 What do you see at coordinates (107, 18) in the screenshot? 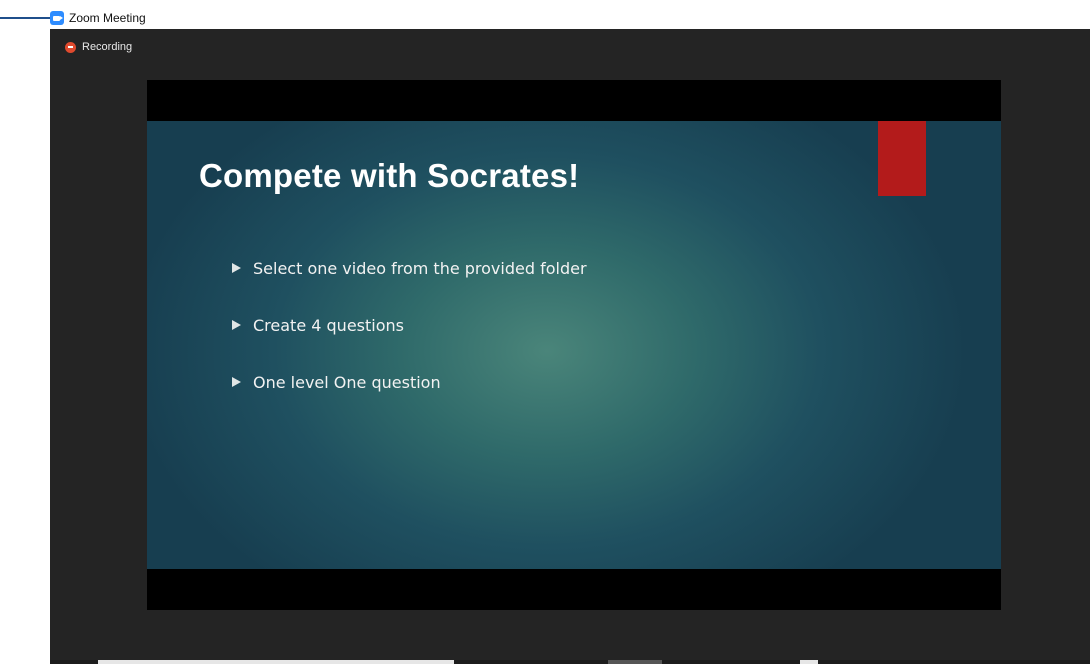
I see `window-title: Zoom Meeting` at bounding box center [107, 18].